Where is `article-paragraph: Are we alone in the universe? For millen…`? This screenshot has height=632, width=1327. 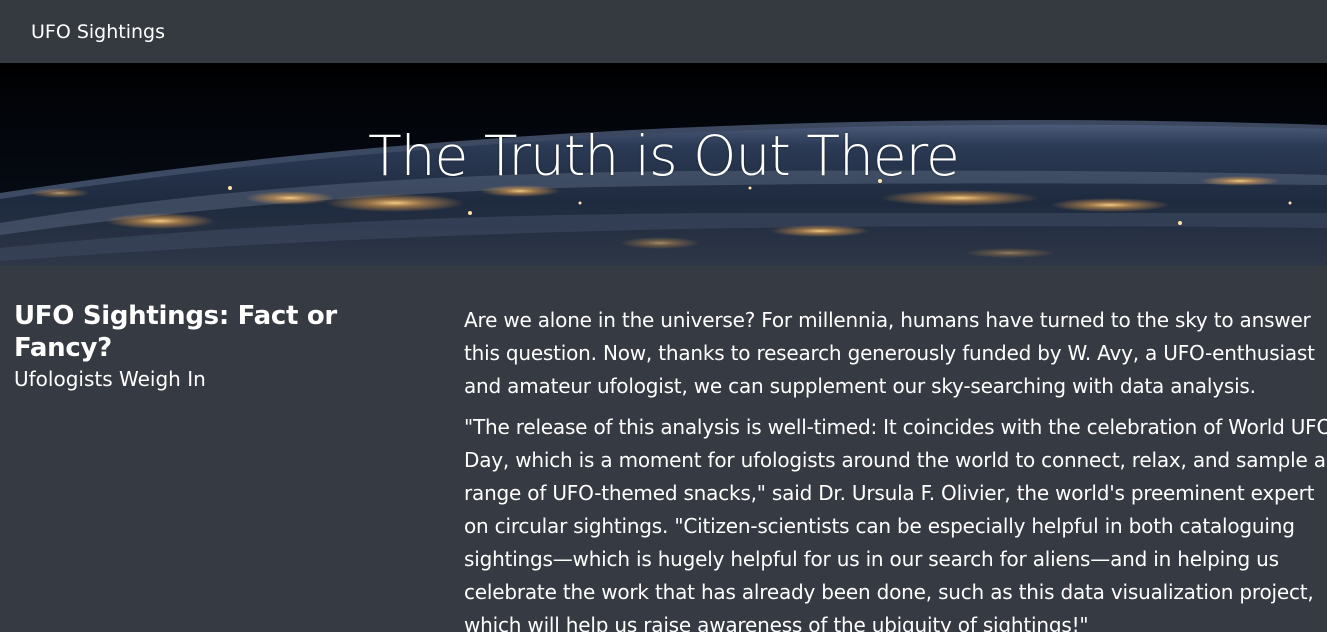 article-paragraph: Are we alone in the universe? For millen… is located at coordinates (889, 353).